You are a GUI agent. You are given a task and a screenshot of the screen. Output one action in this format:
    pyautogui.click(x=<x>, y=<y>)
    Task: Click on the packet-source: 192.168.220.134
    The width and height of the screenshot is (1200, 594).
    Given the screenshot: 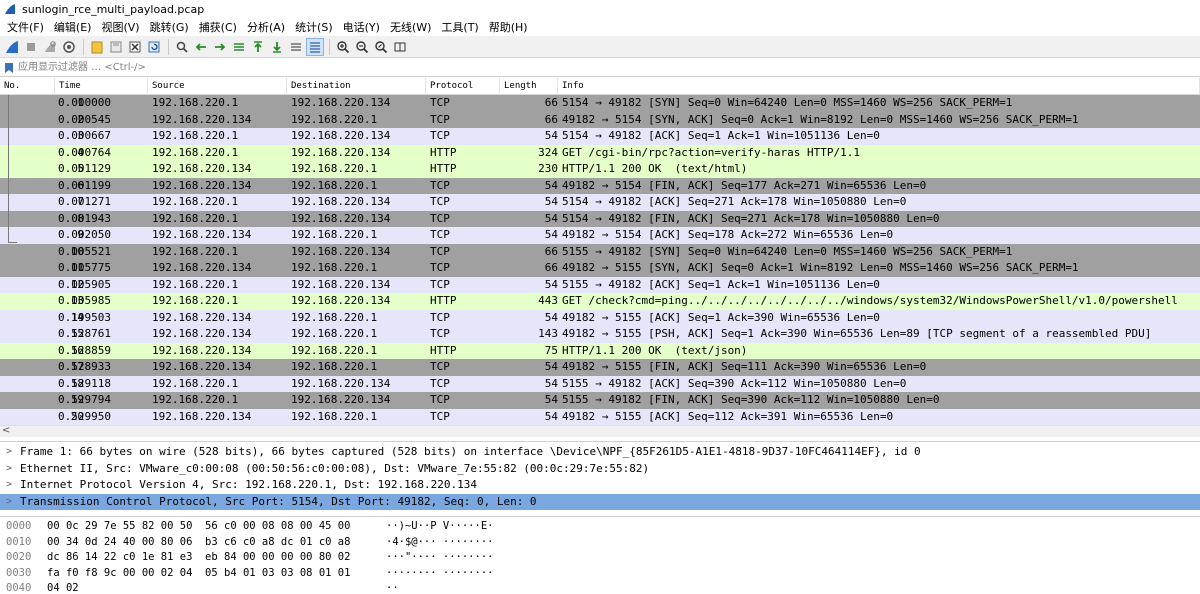 What is the action you would take?
    pyautogui.click(x=202, y=350)
    